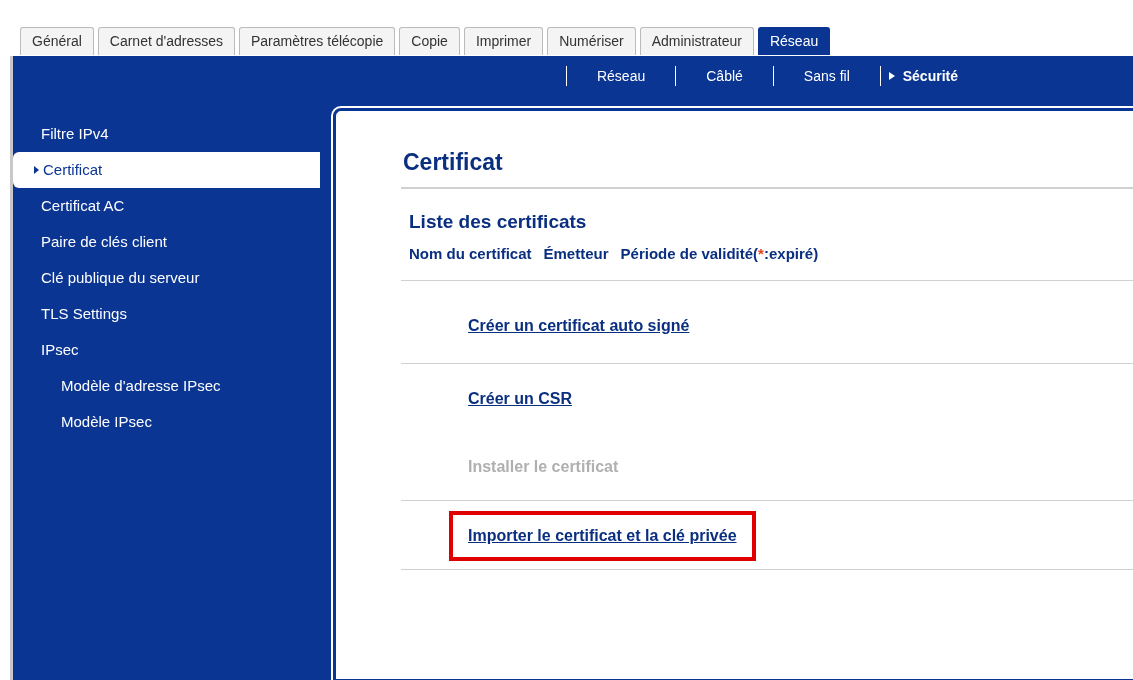  What do you see at coordinates (166, 41) in the screenshot?
I see `nav-tab: Carnet d'adresses` at bounding box center [166, 41].